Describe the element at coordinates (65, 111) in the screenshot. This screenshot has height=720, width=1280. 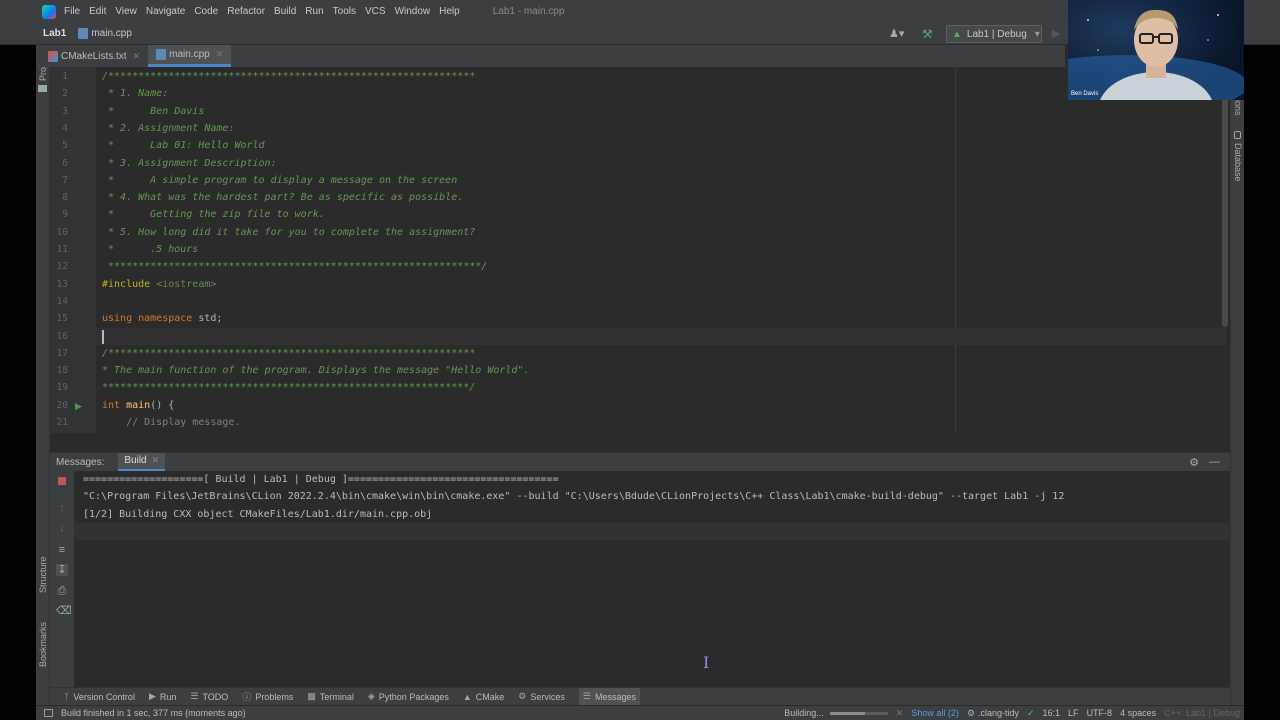
I see `line-number: 3` at that location.